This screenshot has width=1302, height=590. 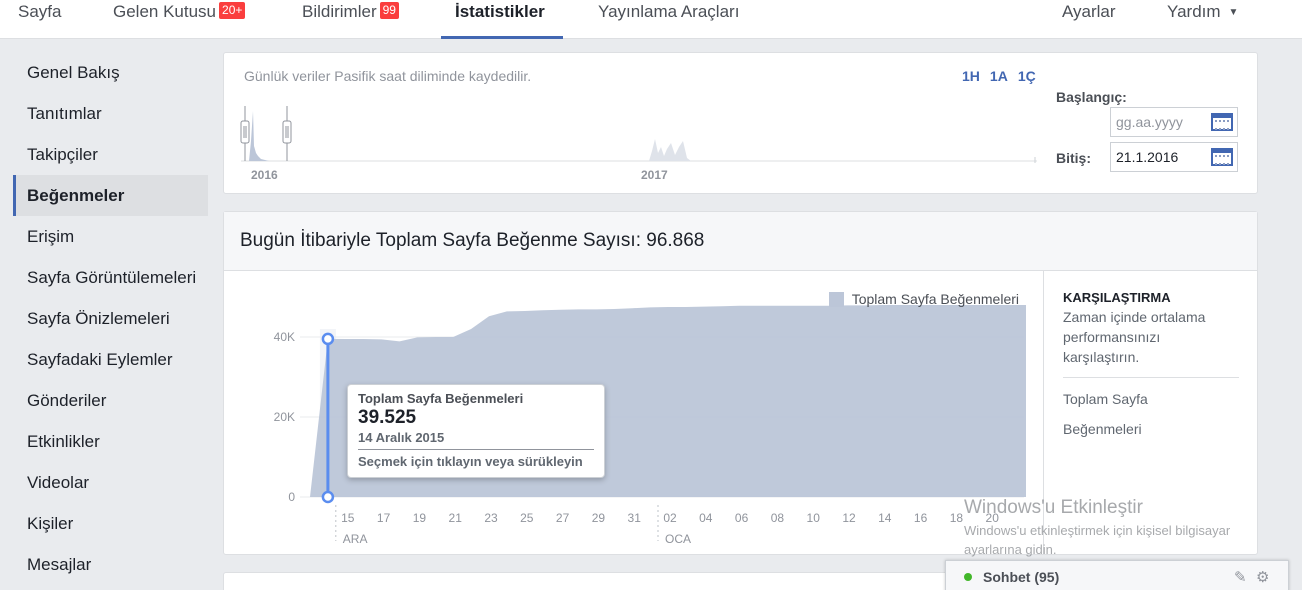 I want to click on sidebar-item-followers: Takipçiler, so click(x=110, y=154).